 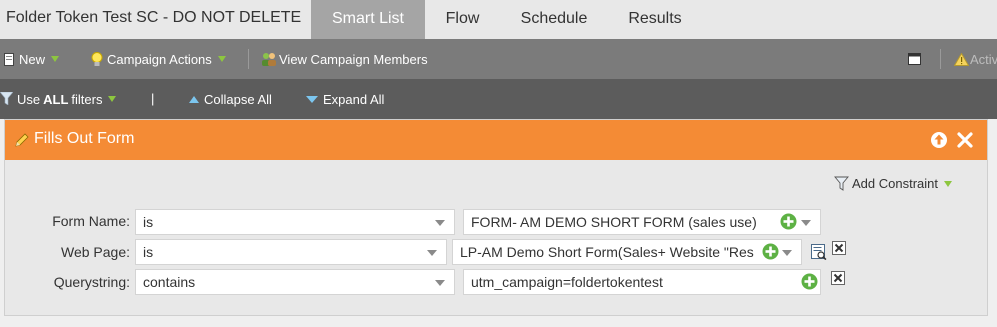 What do you see at coordinates (312, 99) in the screenshot?
I see `triangle-down-icon` at bounding box center [312, 99].